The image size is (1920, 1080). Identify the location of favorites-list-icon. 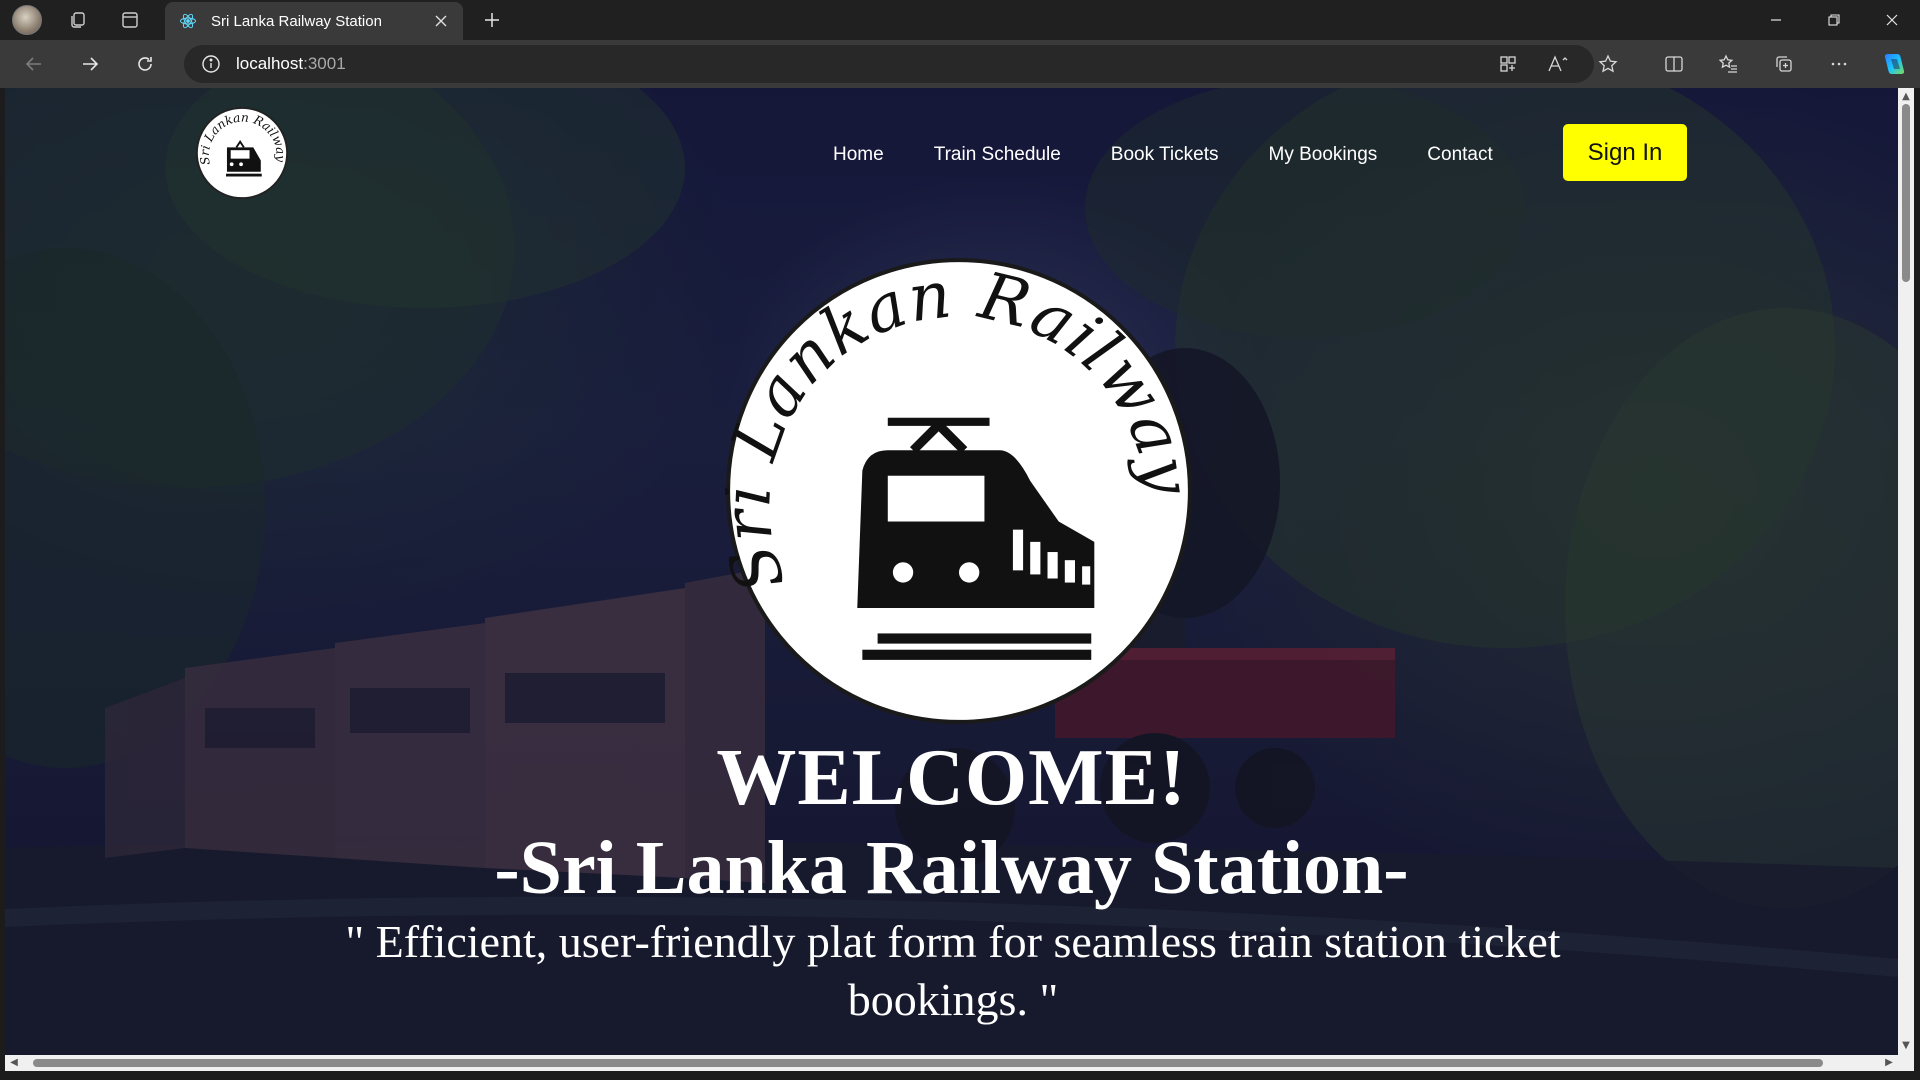
(1729, 64).